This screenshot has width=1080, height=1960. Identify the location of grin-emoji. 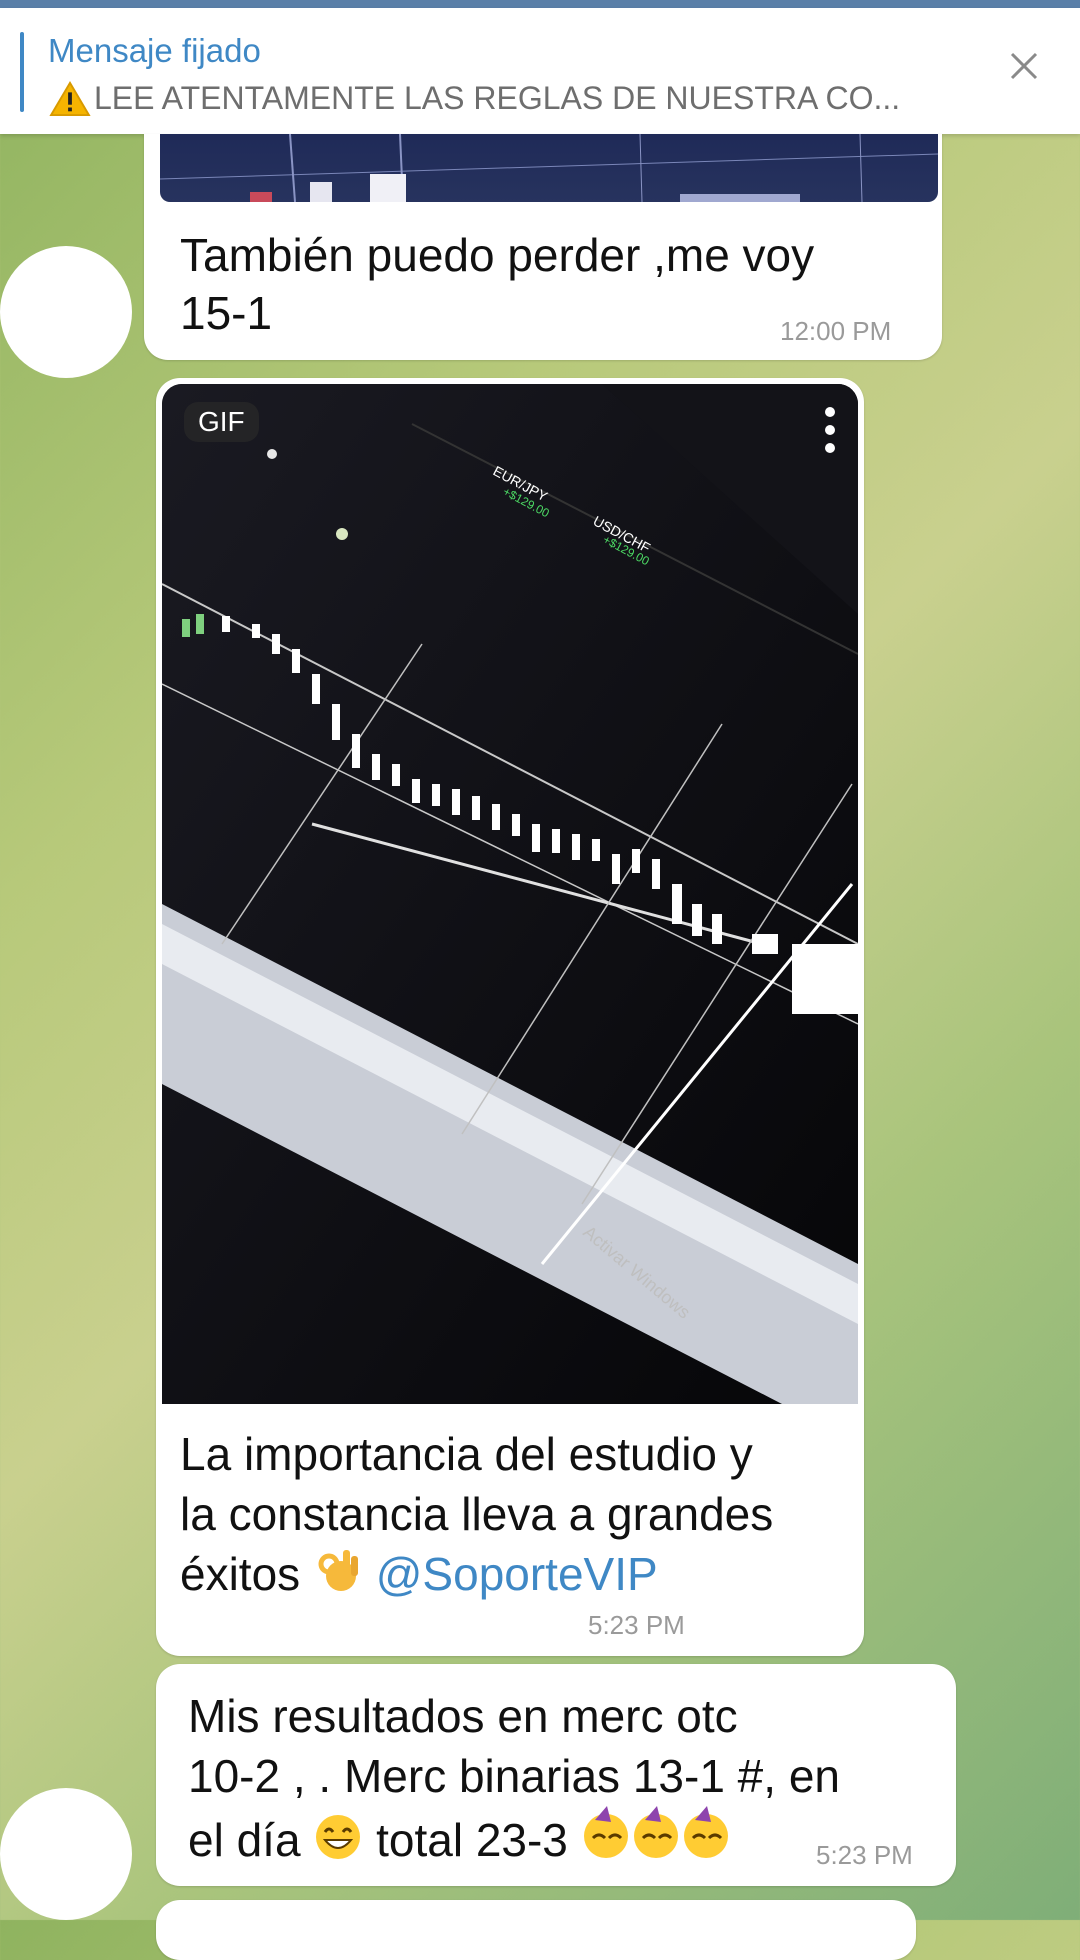
(338, 1837).